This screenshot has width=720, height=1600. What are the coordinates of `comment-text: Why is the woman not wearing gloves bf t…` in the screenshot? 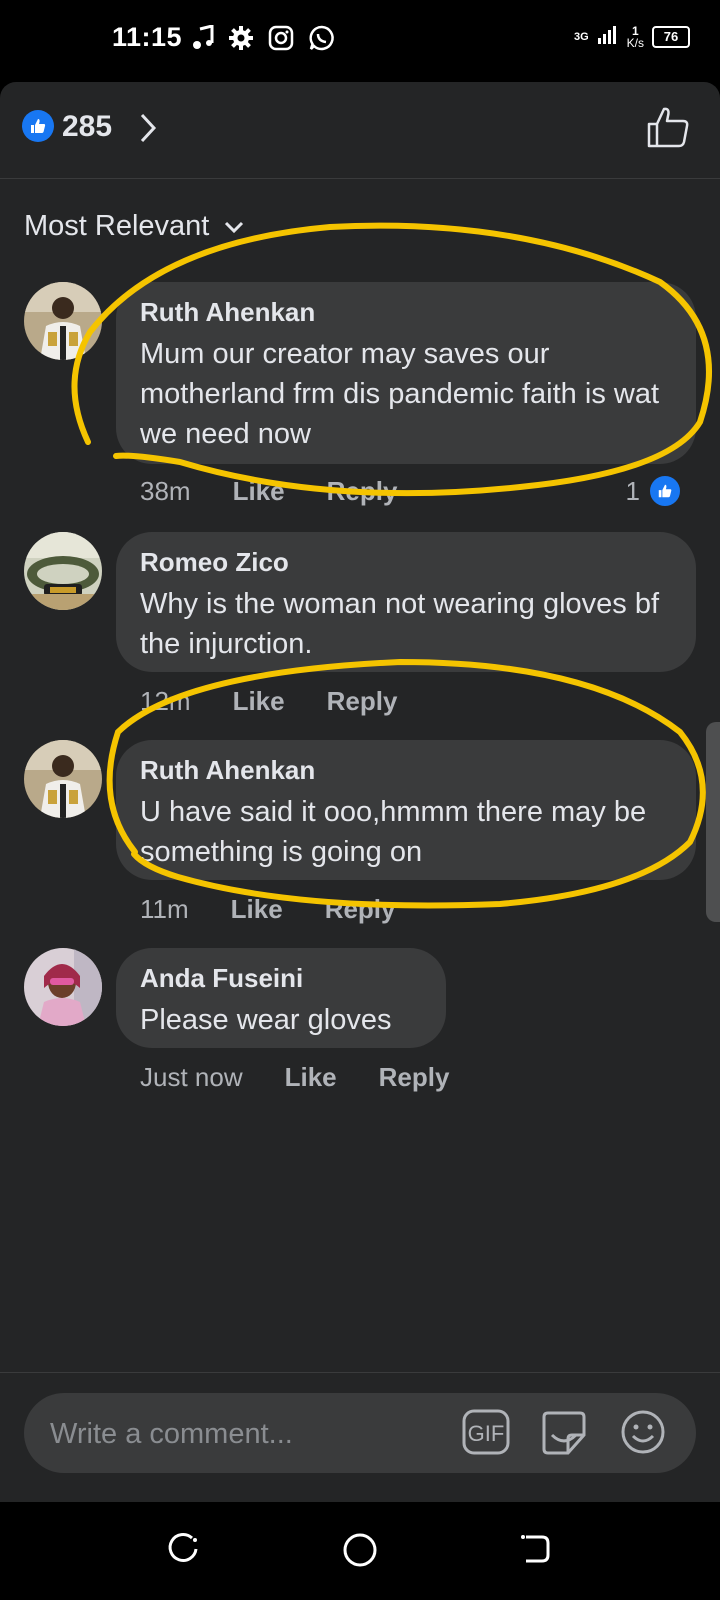 It's located at (400, 624).